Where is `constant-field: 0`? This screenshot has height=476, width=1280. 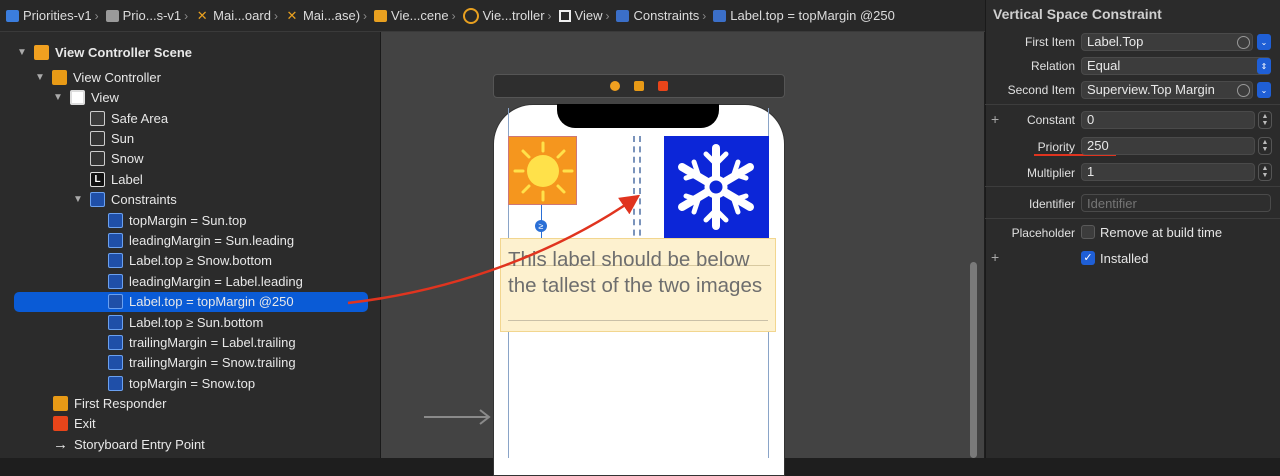 constant-field: 0 is located at coordinates (1168, 120).